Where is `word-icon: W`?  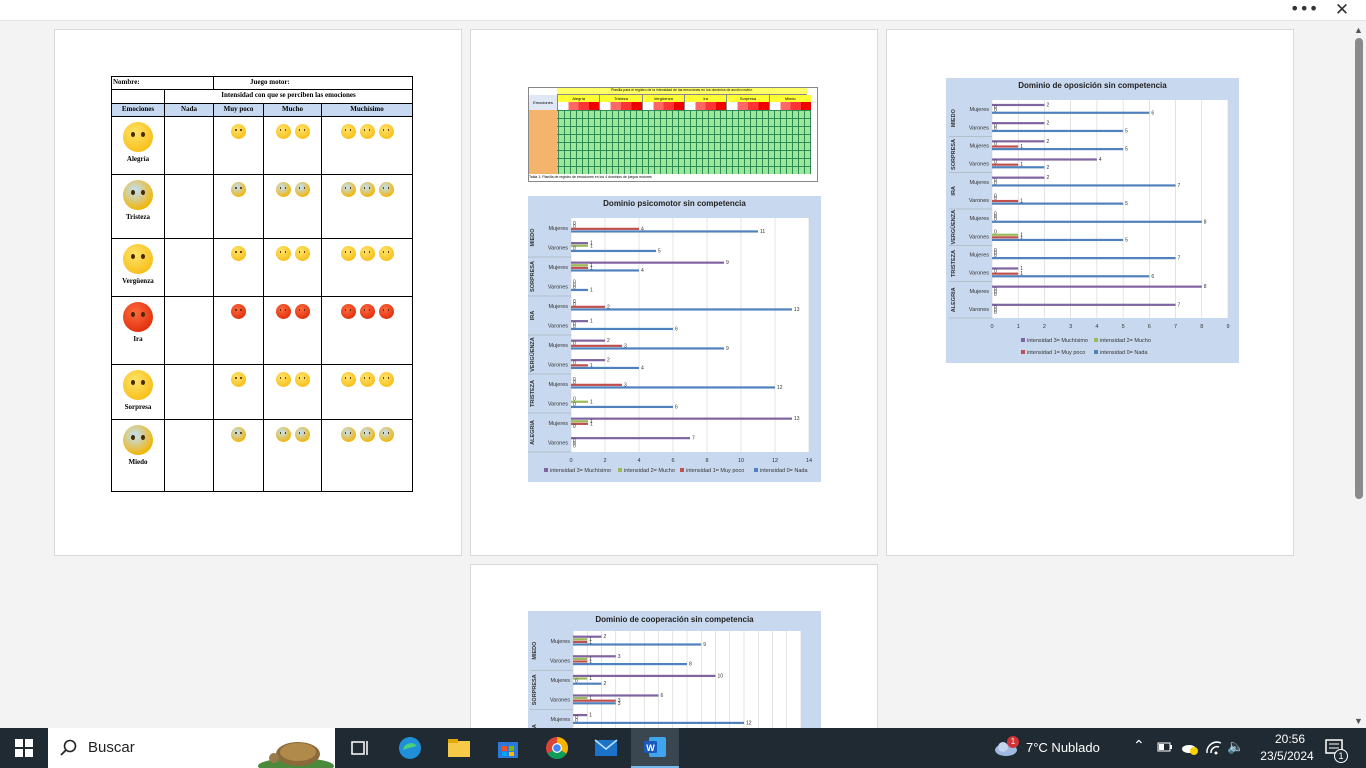
word-icon: W is located at coordinates (655, 748).